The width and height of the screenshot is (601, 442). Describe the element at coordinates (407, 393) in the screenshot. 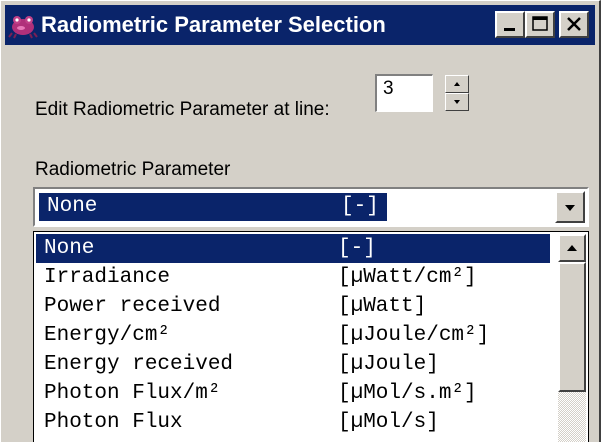

I see `list-item-unit: [µMol/s.m²]` at that location.